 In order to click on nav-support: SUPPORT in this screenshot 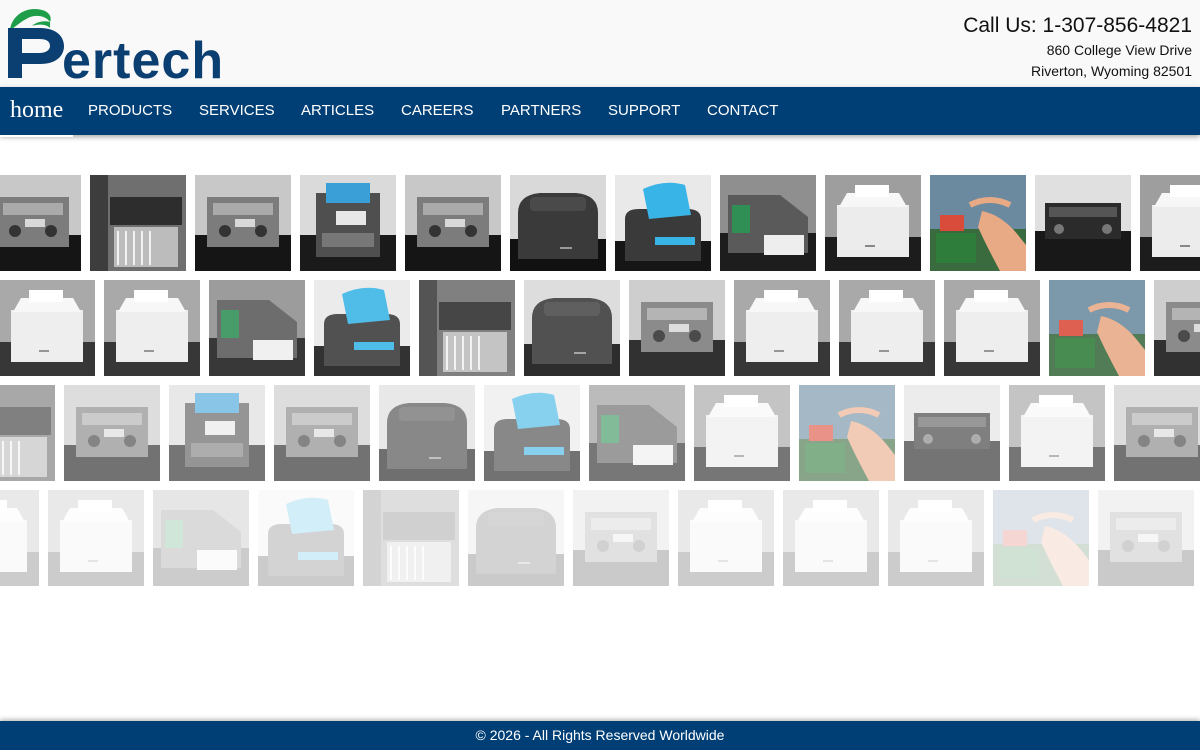, I will do `click(644, 111)`.